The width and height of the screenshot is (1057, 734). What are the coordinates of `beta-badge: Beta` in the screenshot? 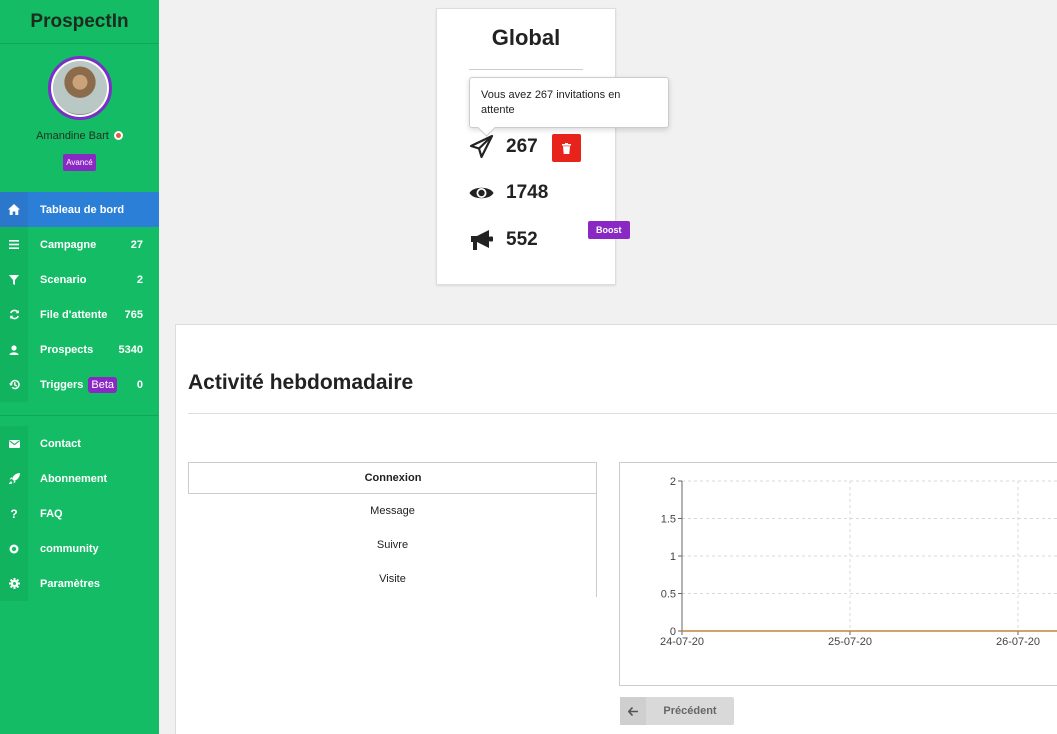 It's located at (103, 384).